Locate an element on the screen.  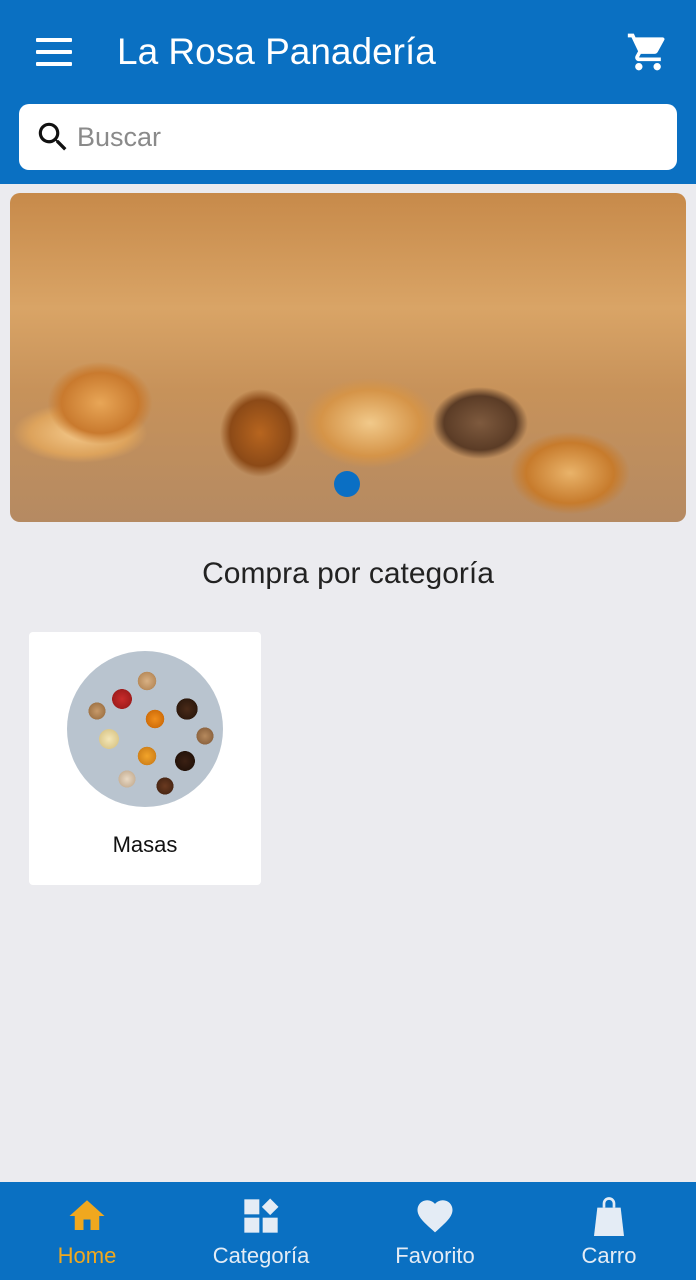
app-header: La Rosa Panadería is located at coordinates (348, 92).